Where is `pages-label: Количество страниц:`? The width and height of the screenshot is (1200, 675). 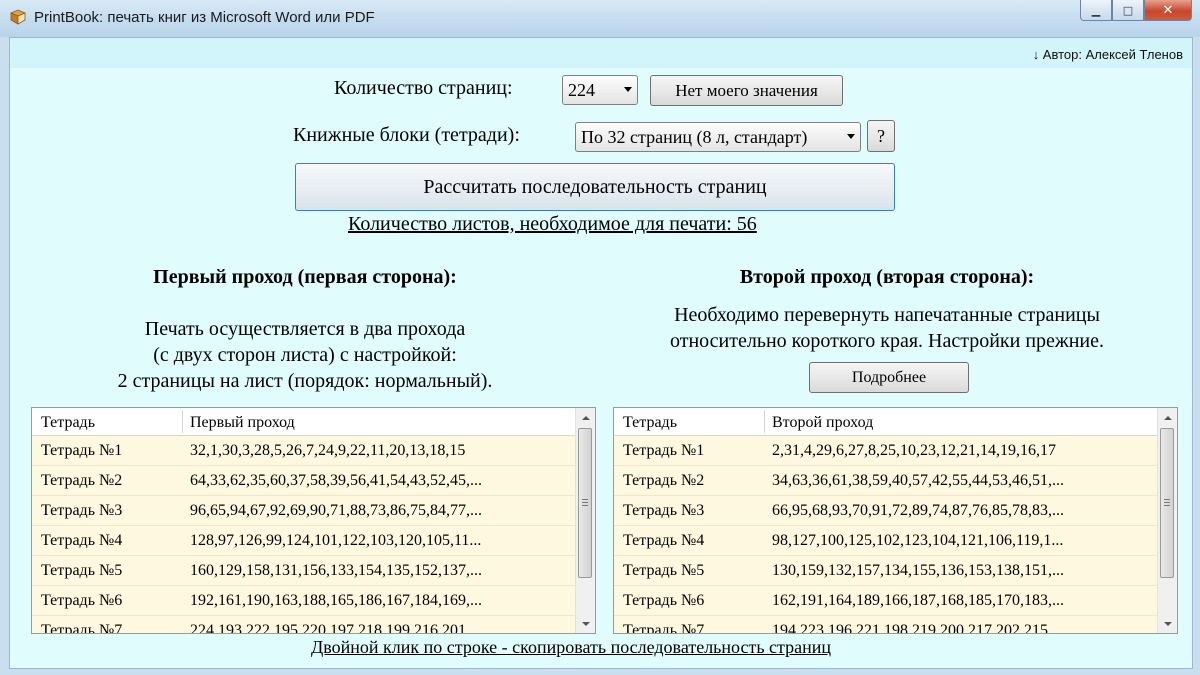
pages-label: Количество страниц: is located at coordinates (423, 88).